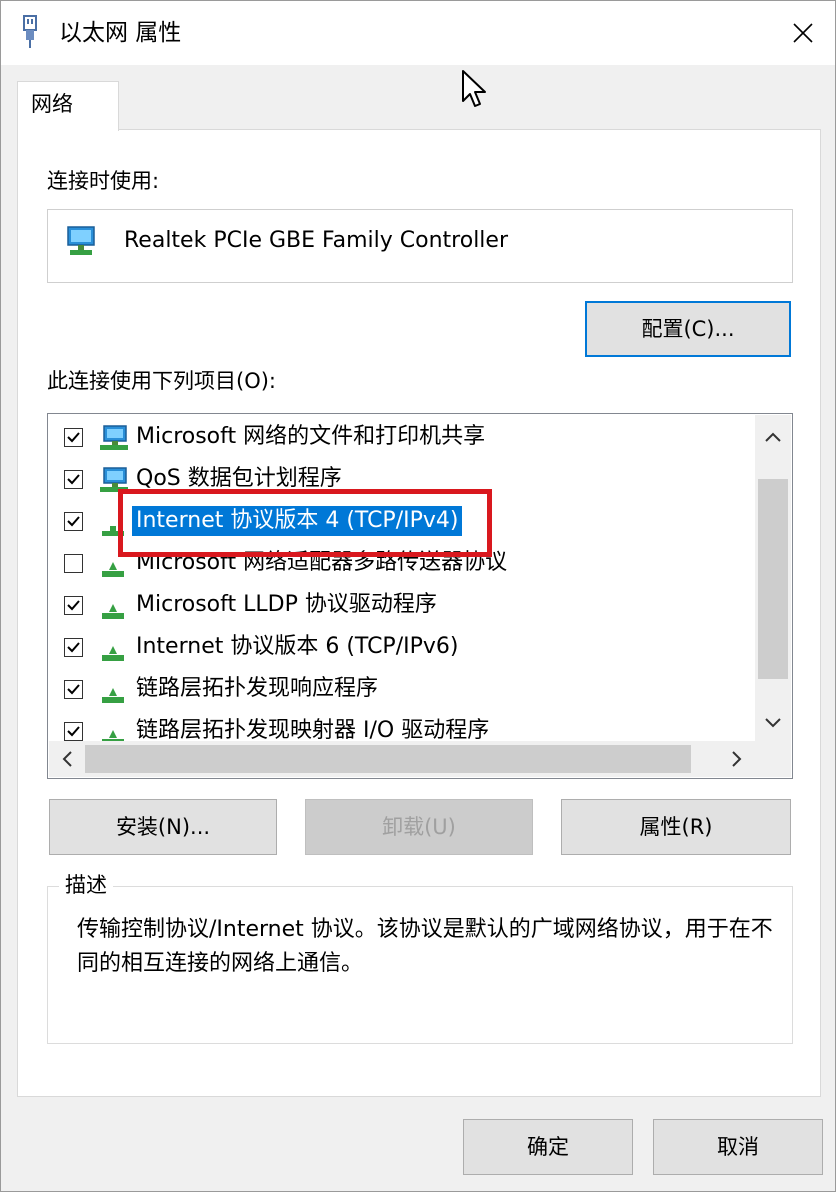  I want to click on chevron-down-icon, so click(773, 723).